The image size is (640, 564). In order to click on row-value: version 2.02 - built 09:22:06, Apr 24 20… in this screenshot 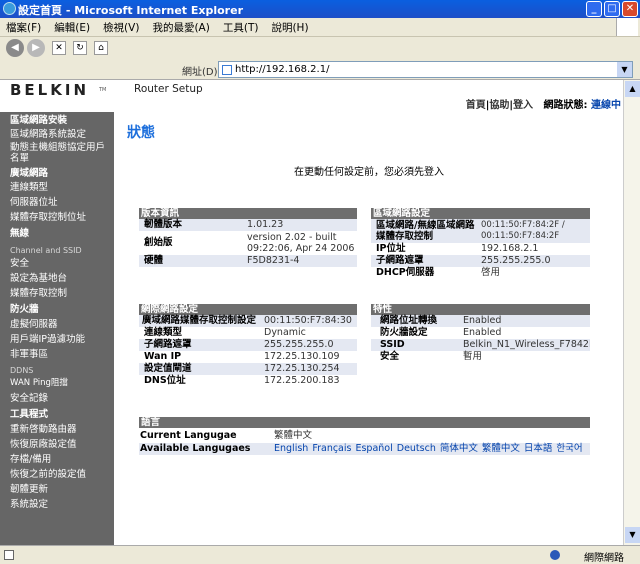, I will do `click(301, 243)`.